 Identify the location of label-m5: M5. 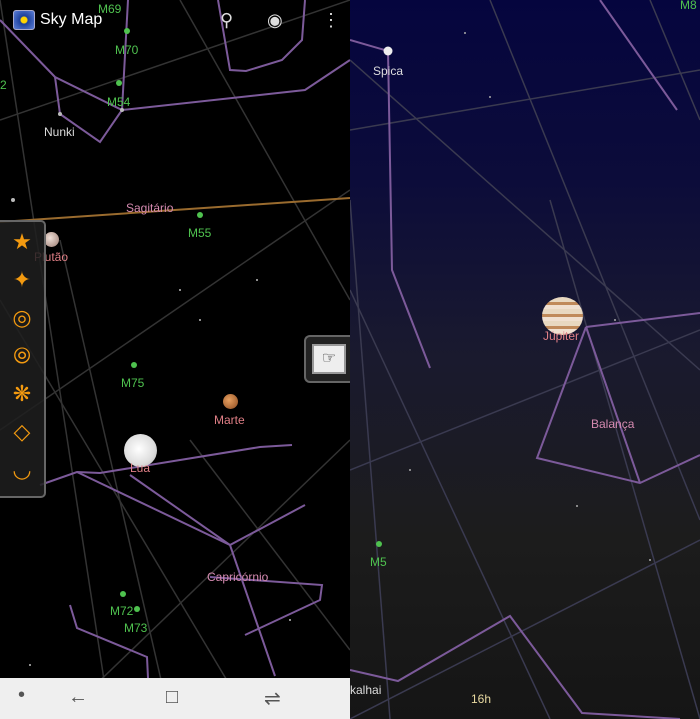
(378, 562).